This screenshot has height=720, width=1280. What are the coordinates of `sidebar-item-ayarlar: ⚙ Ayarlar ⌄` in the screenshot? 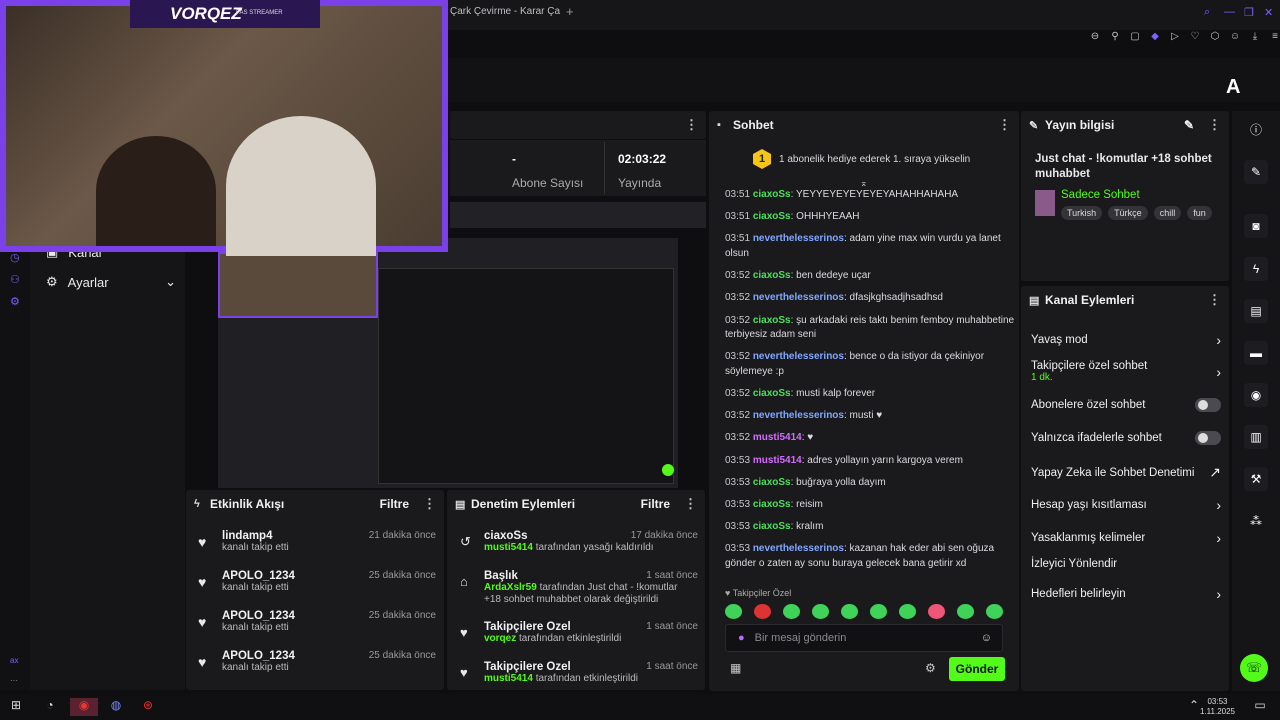 It's located at (111, 282).